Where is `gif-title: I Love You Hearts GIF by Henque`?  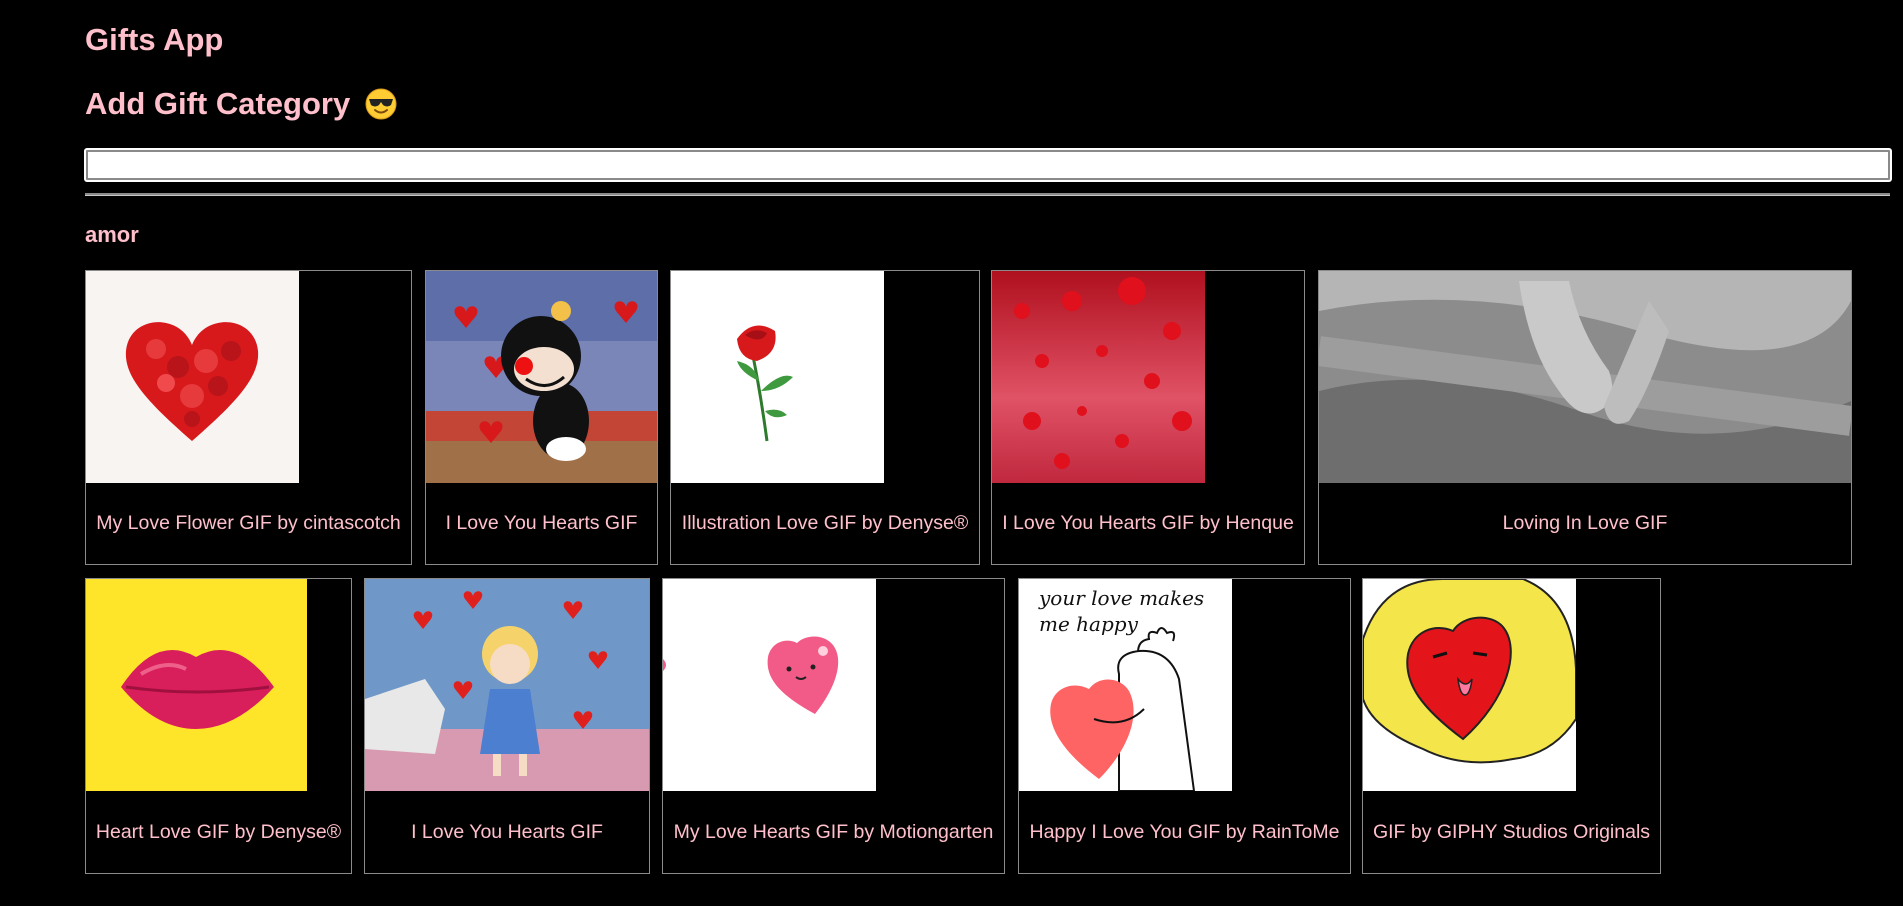 gif-title: I Love You Hearts GIF by Henque is located at coordinates (1148, 522).